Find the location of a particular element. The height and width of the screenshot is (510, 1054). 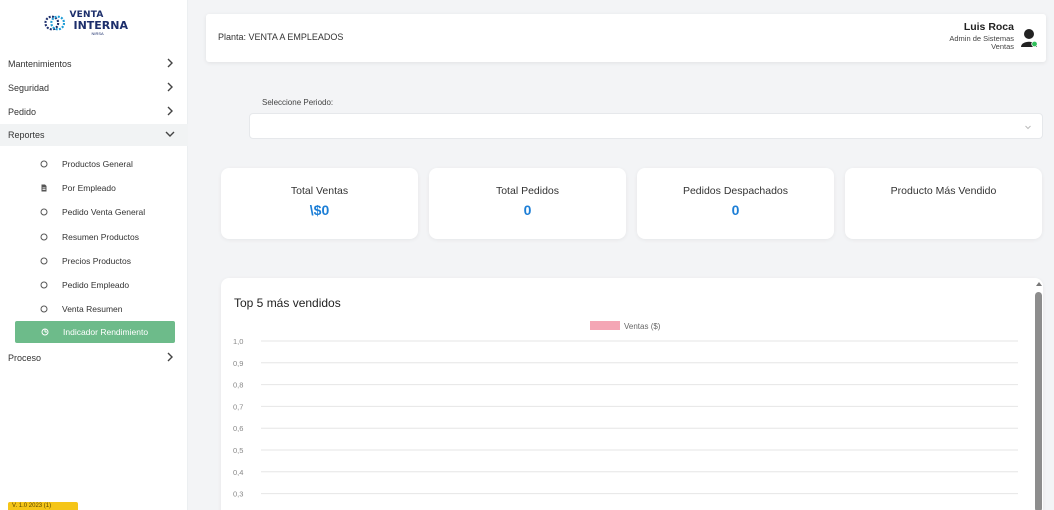

sidebar-subitem-resumen-productos: Resumen Productos is located at coordinates (94, 237).